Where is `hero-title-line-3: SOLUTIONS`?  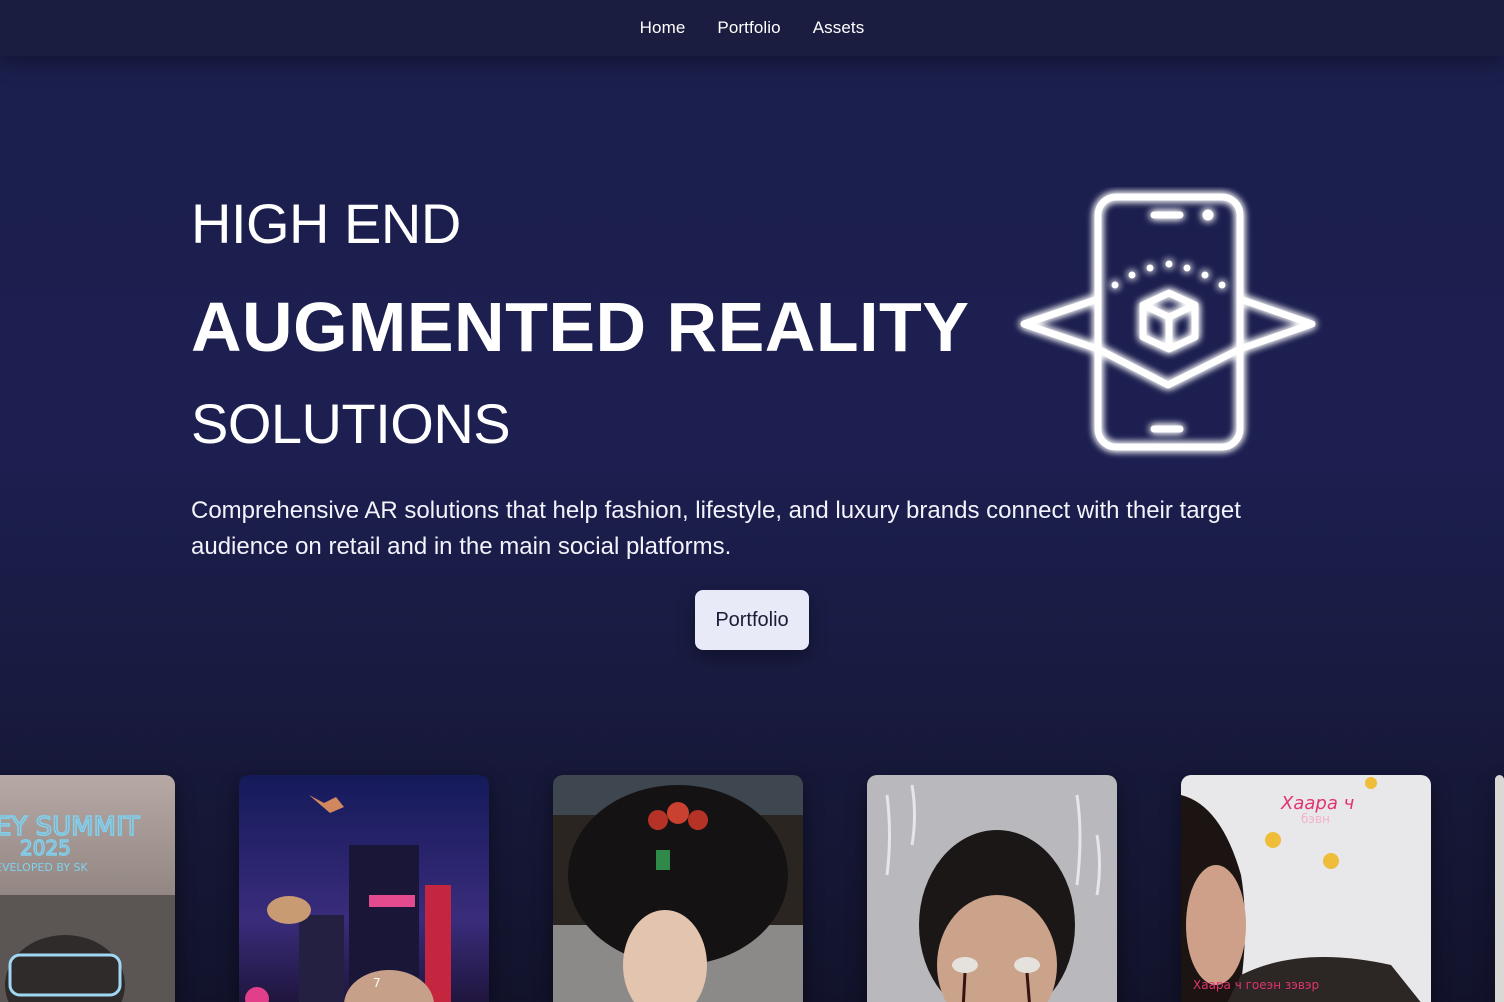
hero-title-line-3: SOLUTIONS is located at coordinates (351, 423).